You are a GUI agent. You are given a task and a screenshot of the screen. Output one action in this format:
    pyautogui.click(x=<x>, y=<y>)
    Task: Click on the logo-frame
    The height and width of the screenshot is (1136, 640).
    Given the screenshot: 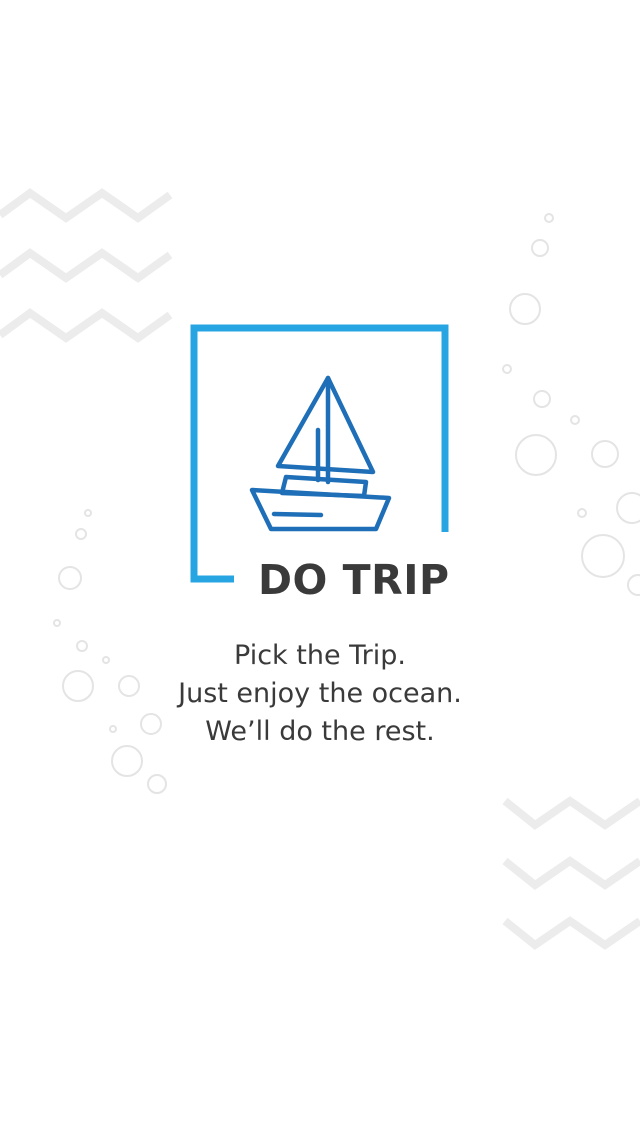 What is the action you would take?
    pyautogui.click(x=319, y=453)
    